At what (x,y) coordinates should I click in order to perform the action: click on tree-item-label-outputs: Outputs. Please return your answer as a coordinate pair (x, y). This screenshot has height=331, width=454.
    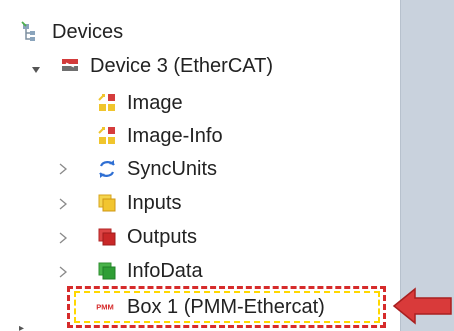
    Looking at the image, I should click on (162, 237).